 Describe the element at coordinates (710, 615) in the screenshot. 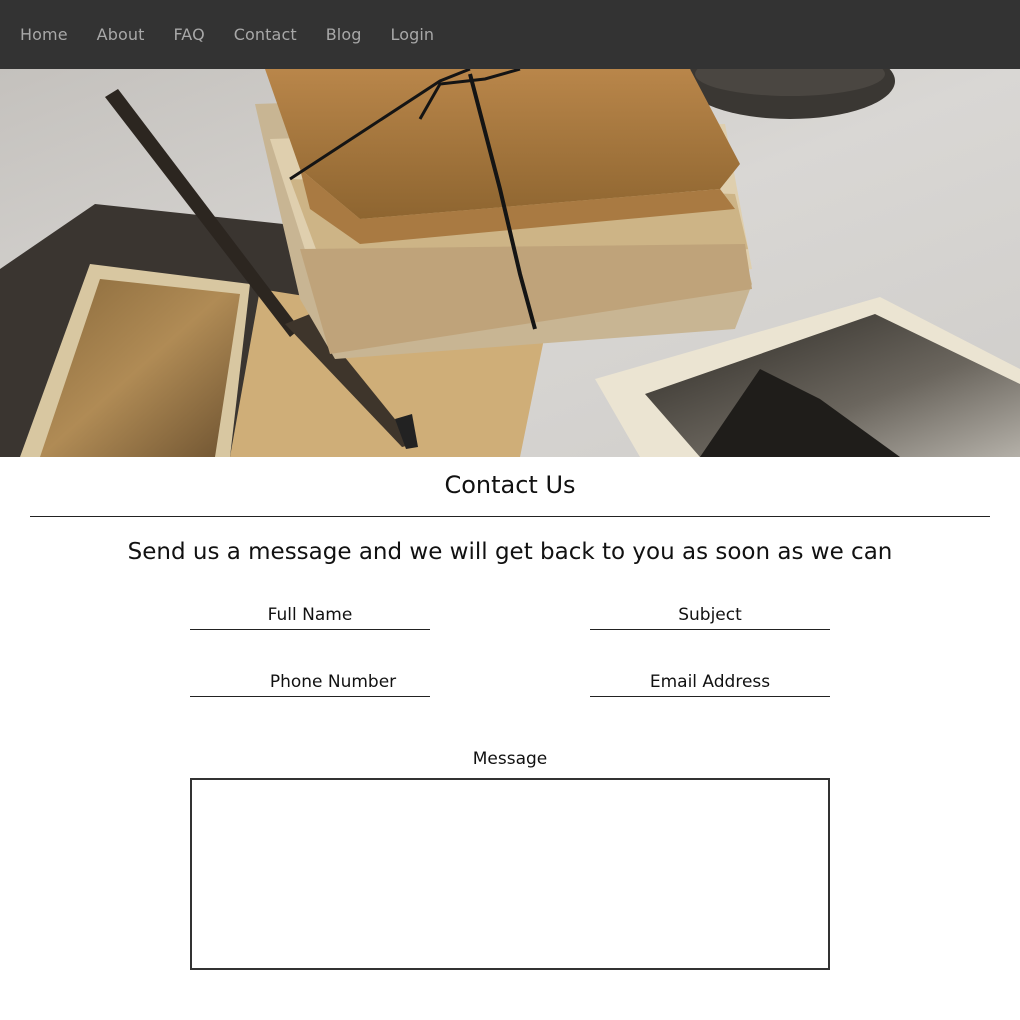

I see `subject-input` at that location.